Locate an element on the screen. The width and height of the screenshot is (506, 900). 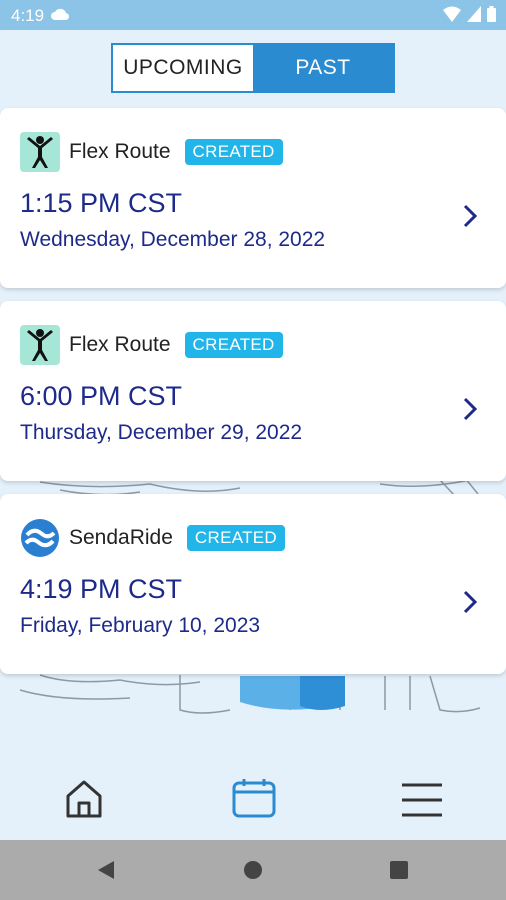
trip-filter-tabs: UPCOMING PAST is located at coordinates (253, 68).